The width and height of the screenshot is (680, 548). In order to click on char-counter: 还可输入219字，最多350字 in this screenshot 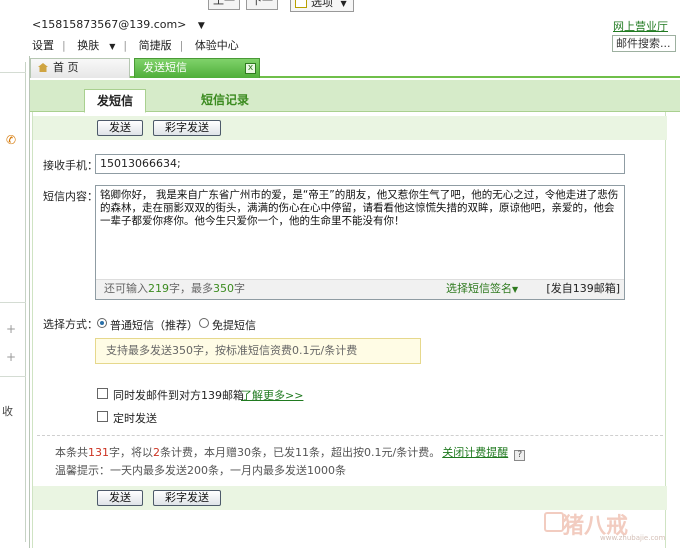, I will do `click(174, 289)`.